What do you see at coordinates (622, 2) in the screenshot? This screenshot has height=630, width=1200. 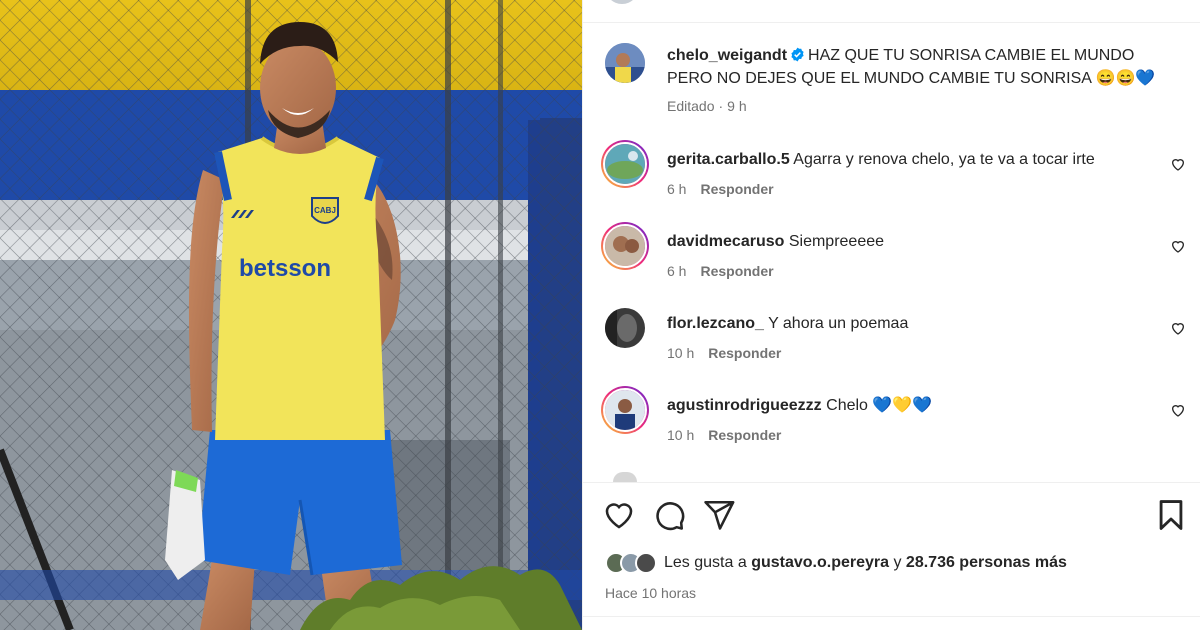 I see `header-avatar` at bounding box center [622, 2].